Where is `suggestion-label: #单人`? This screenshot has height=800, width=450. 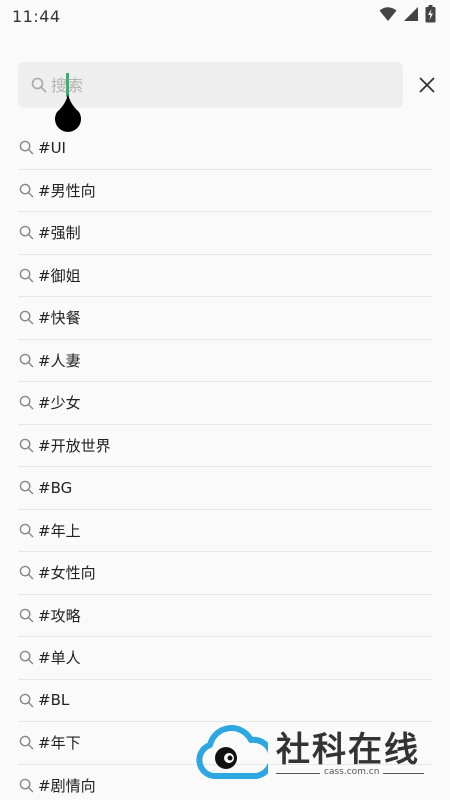
suggestion-label: #单人 is located at coordinates (59, 658).